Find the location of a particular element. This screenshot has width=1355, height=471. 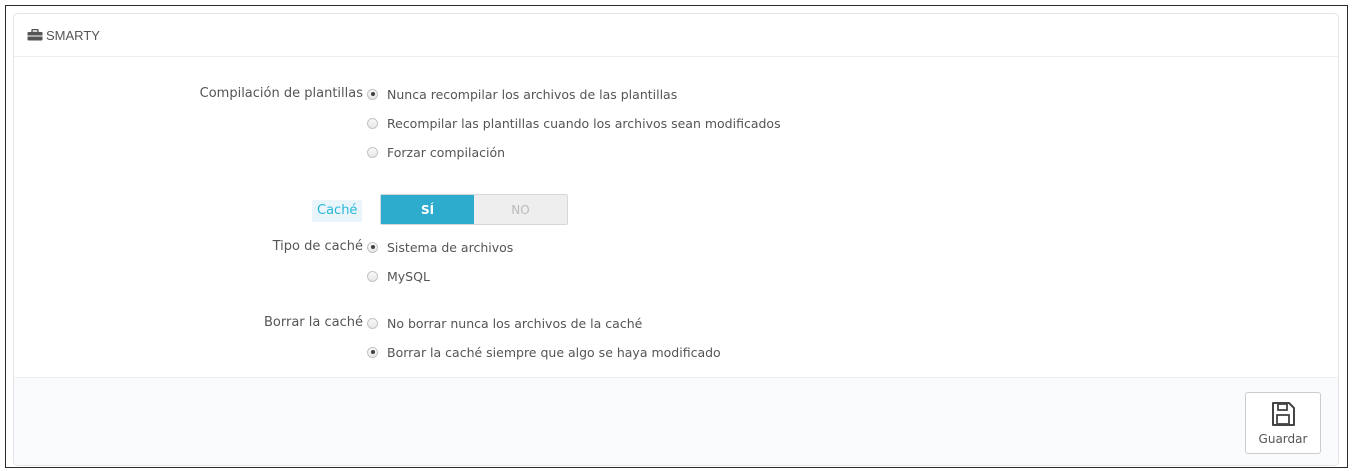

radio-option-never-clear: No borrar nunca los archivos de la caché is located at coordinates (504, 323).